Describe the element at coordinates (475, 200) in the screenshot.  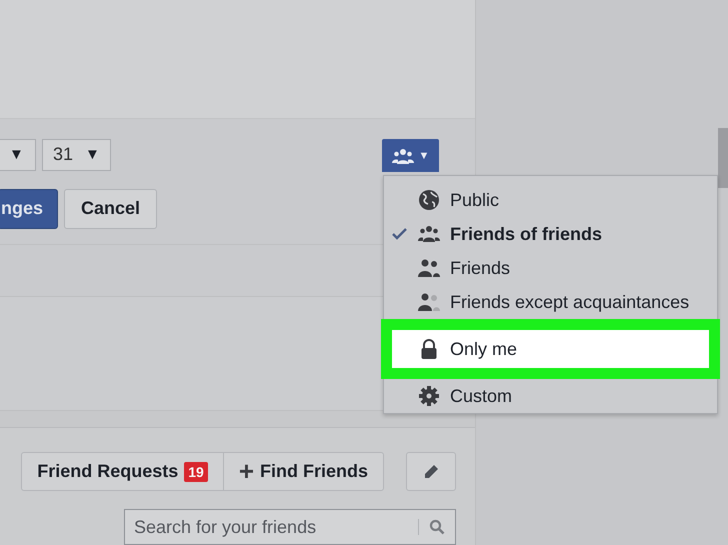
I see `menu-item-label: Public` at that location.